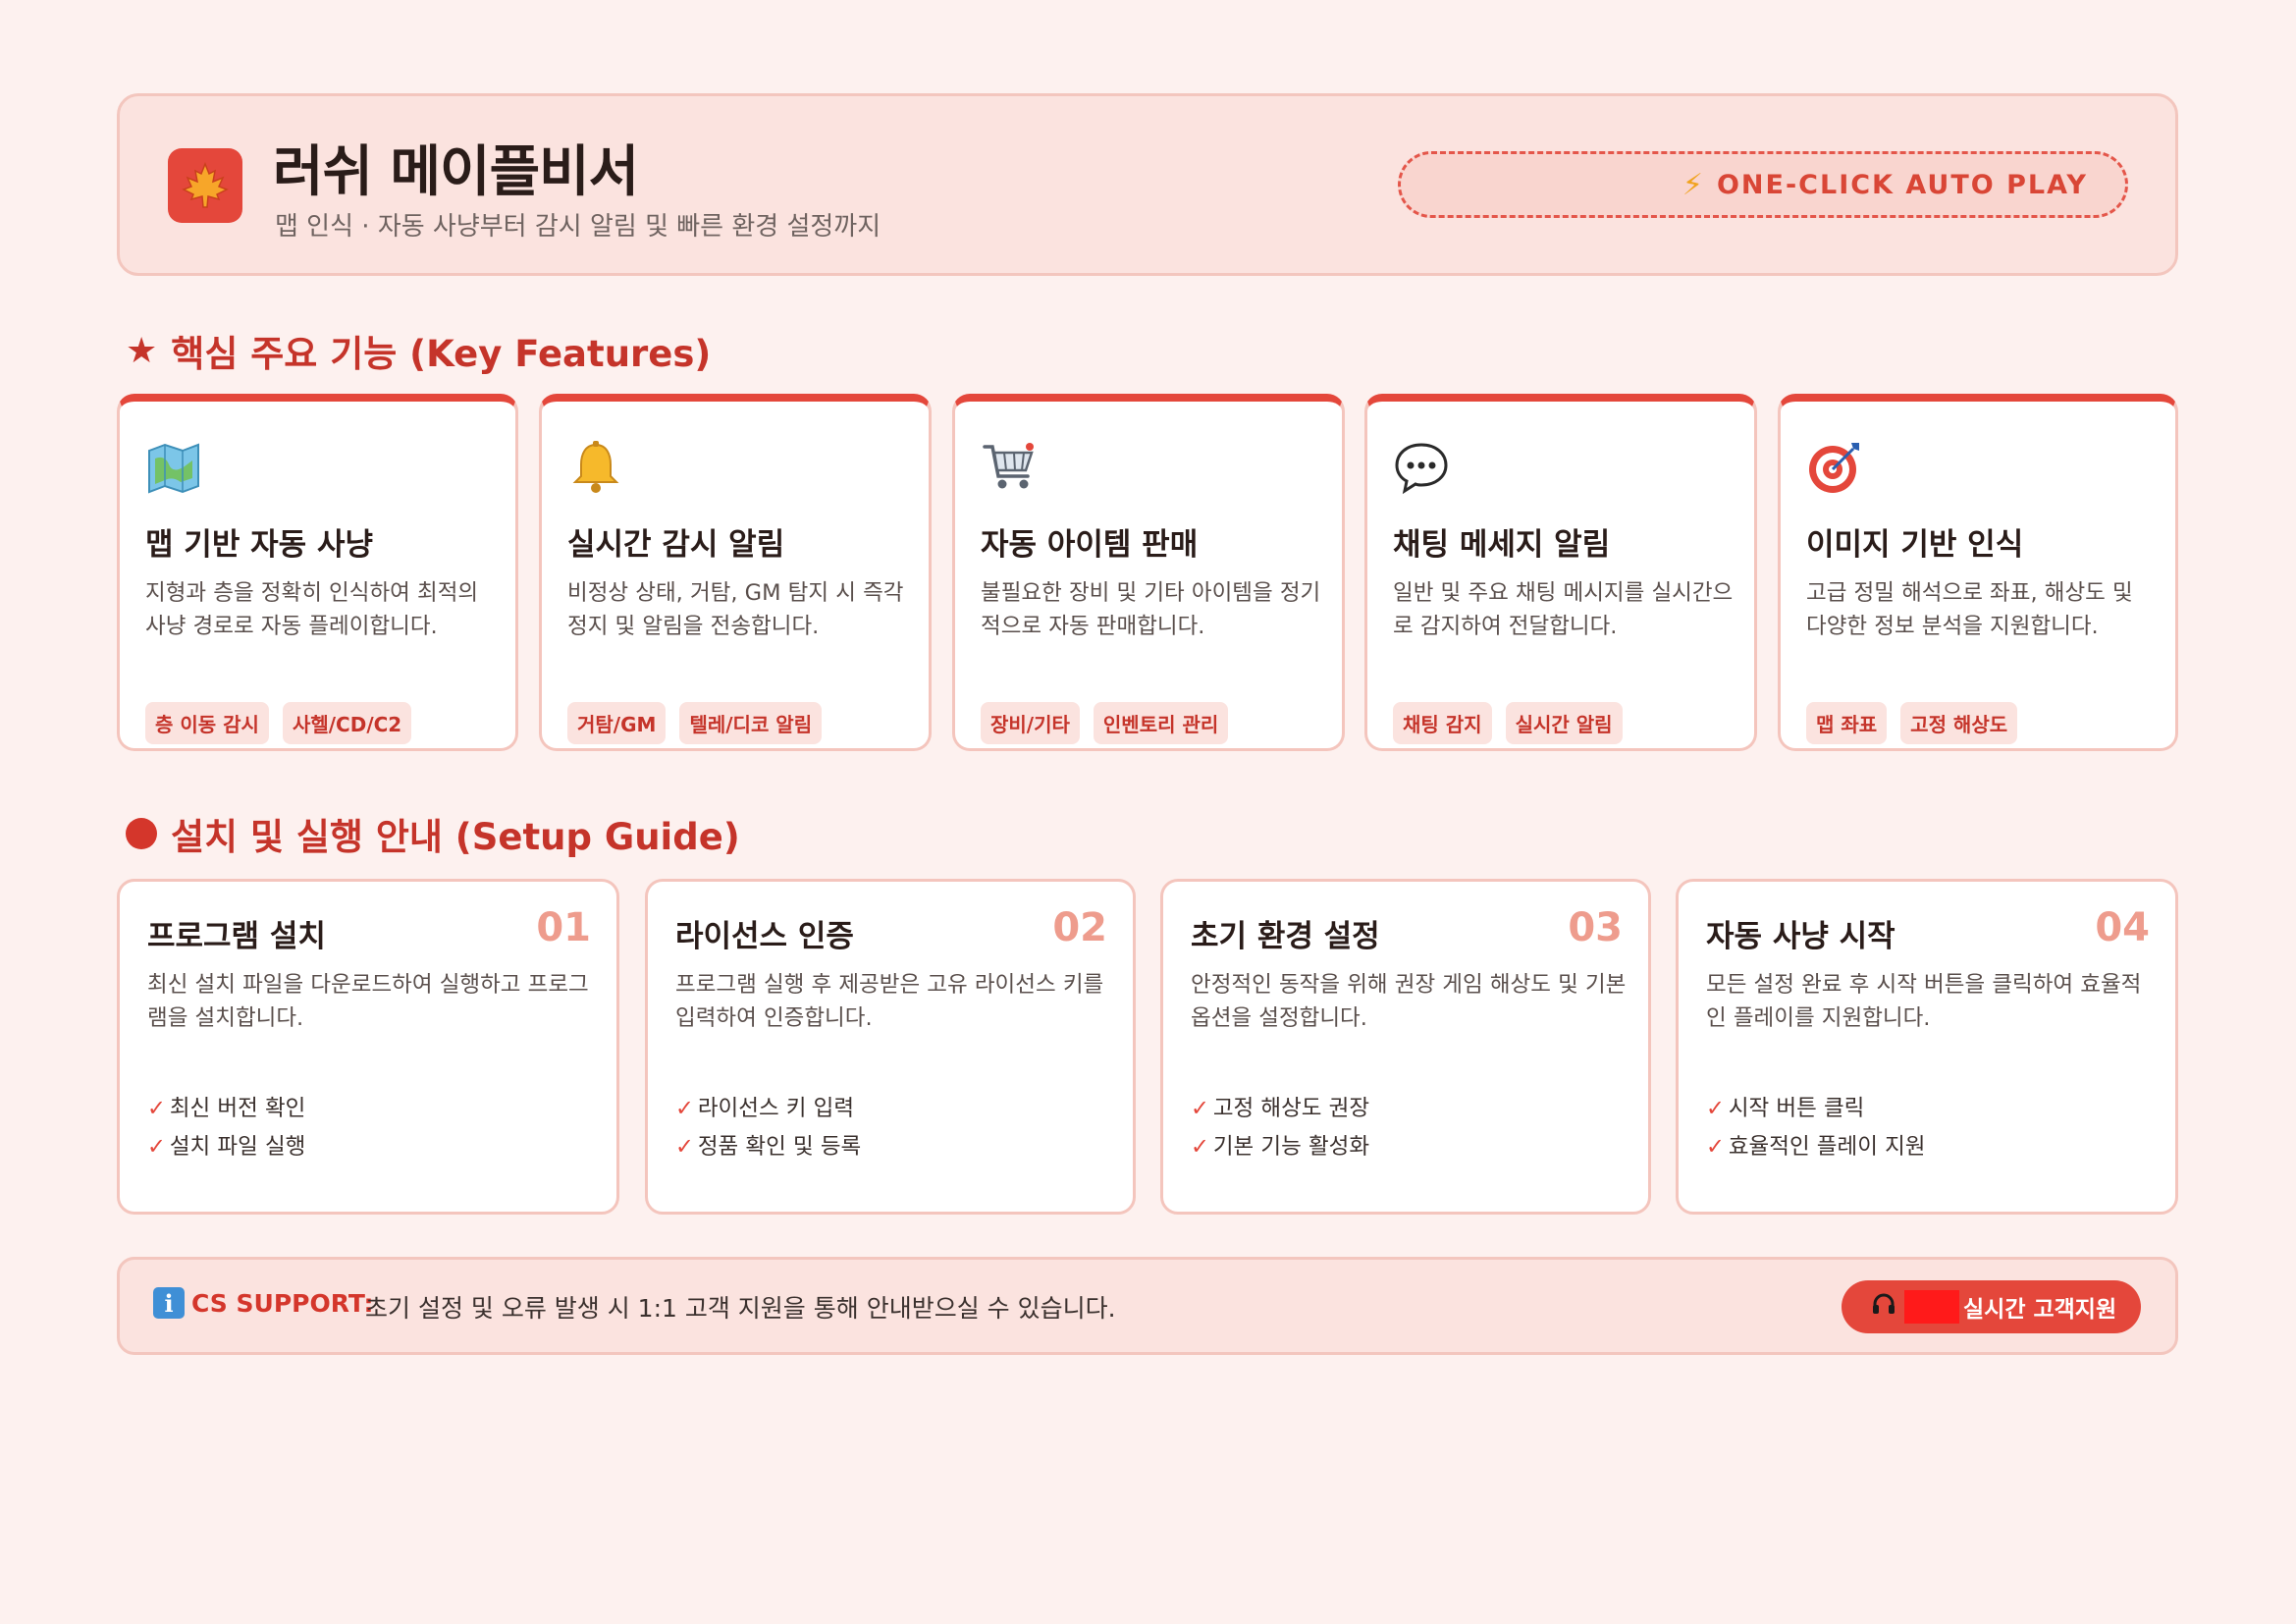 The image size is (2296, 1624). What do you see at coordinates (141, 833) in the screenshot?
I see `circle-bullet-icon` at bounding box center [141, 833].